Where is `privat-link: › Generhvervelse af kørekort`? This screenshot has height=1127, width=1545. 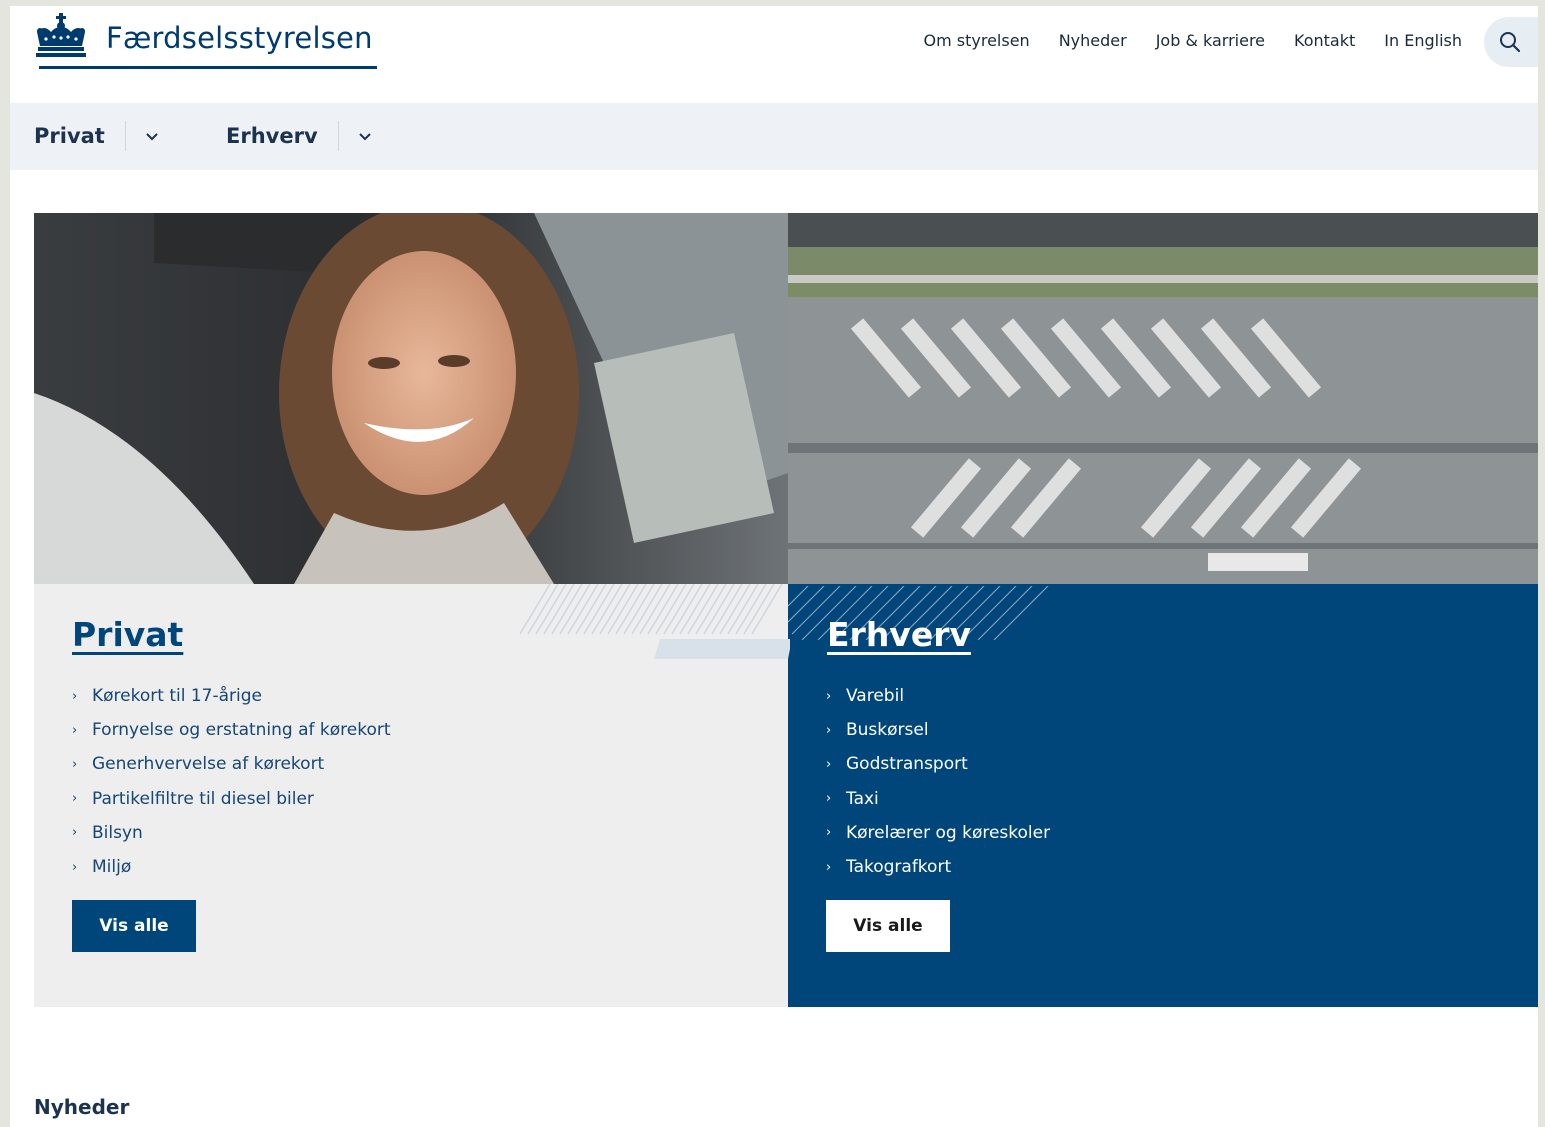 privat-link: › Generhvervelse af kørekort is located at coordinates (231, 764).